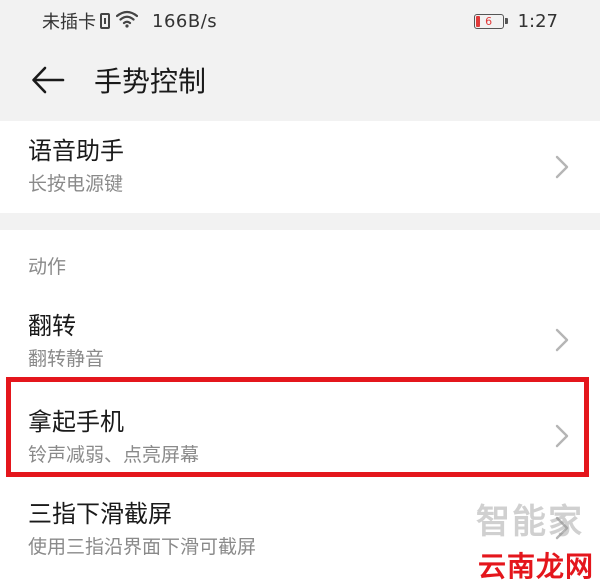  Describe the element at coordinates (76, 422) in the screenshot. I see `item-title: 拿起手机` at that location.